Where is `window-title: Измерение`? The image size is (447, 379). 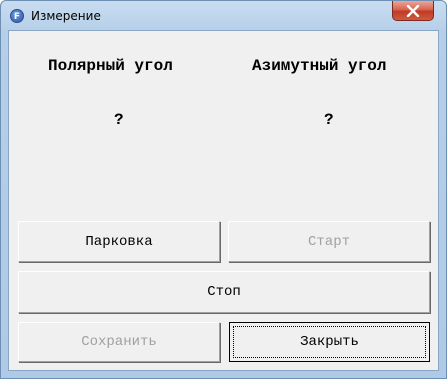 window-title: Измерение is located at coordinates (66, 16).